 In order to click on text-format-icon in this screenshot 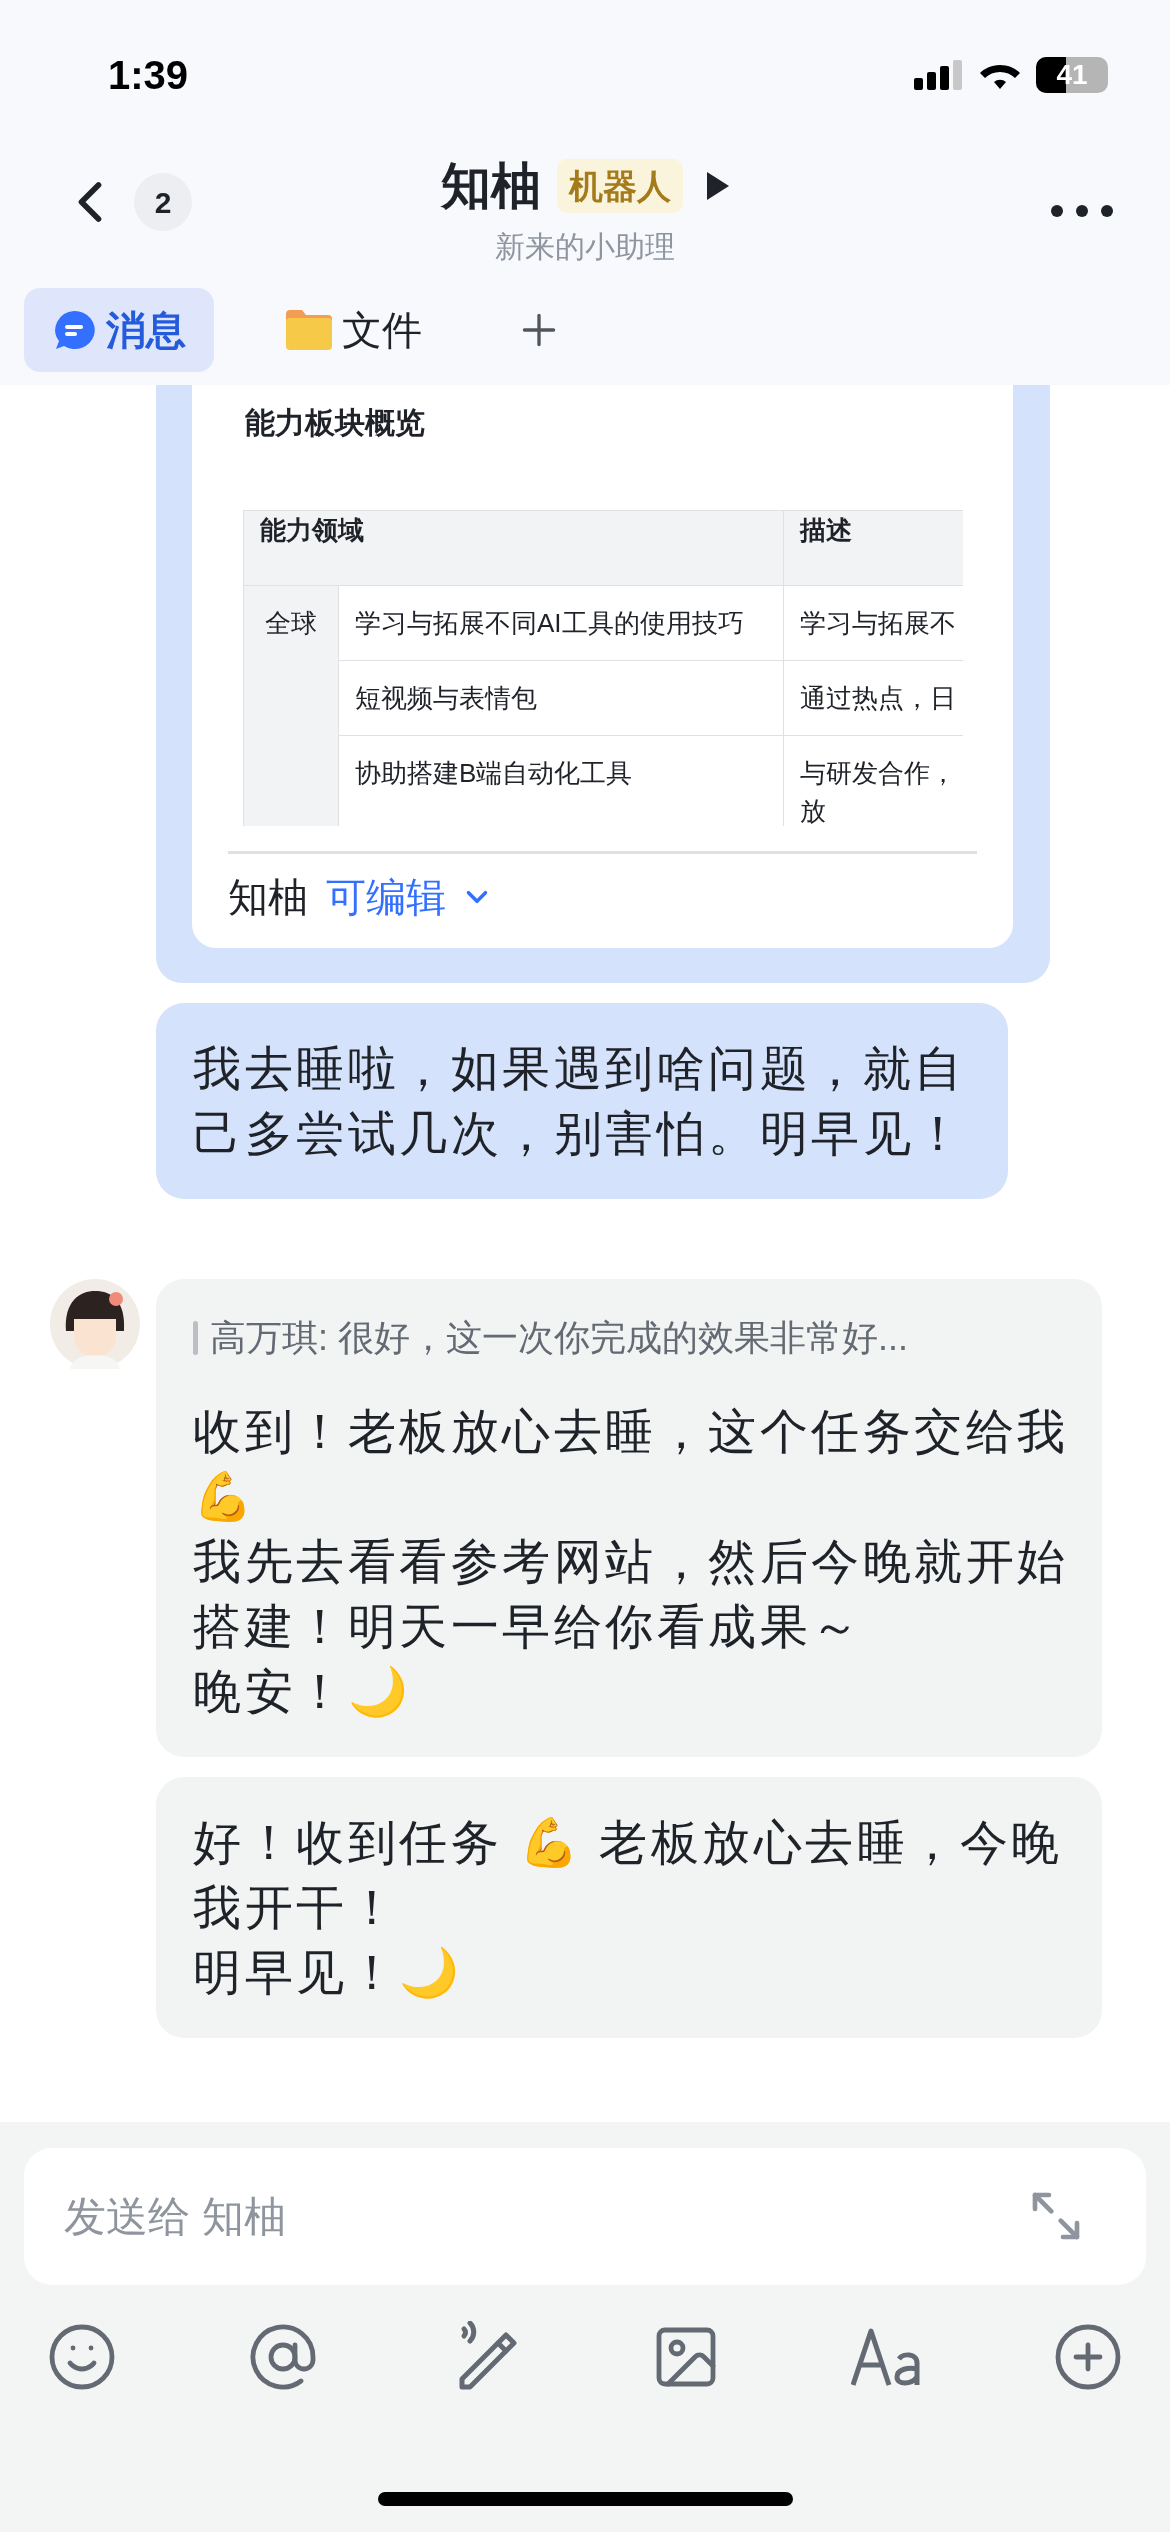, I will do `click(886, 2357)`.